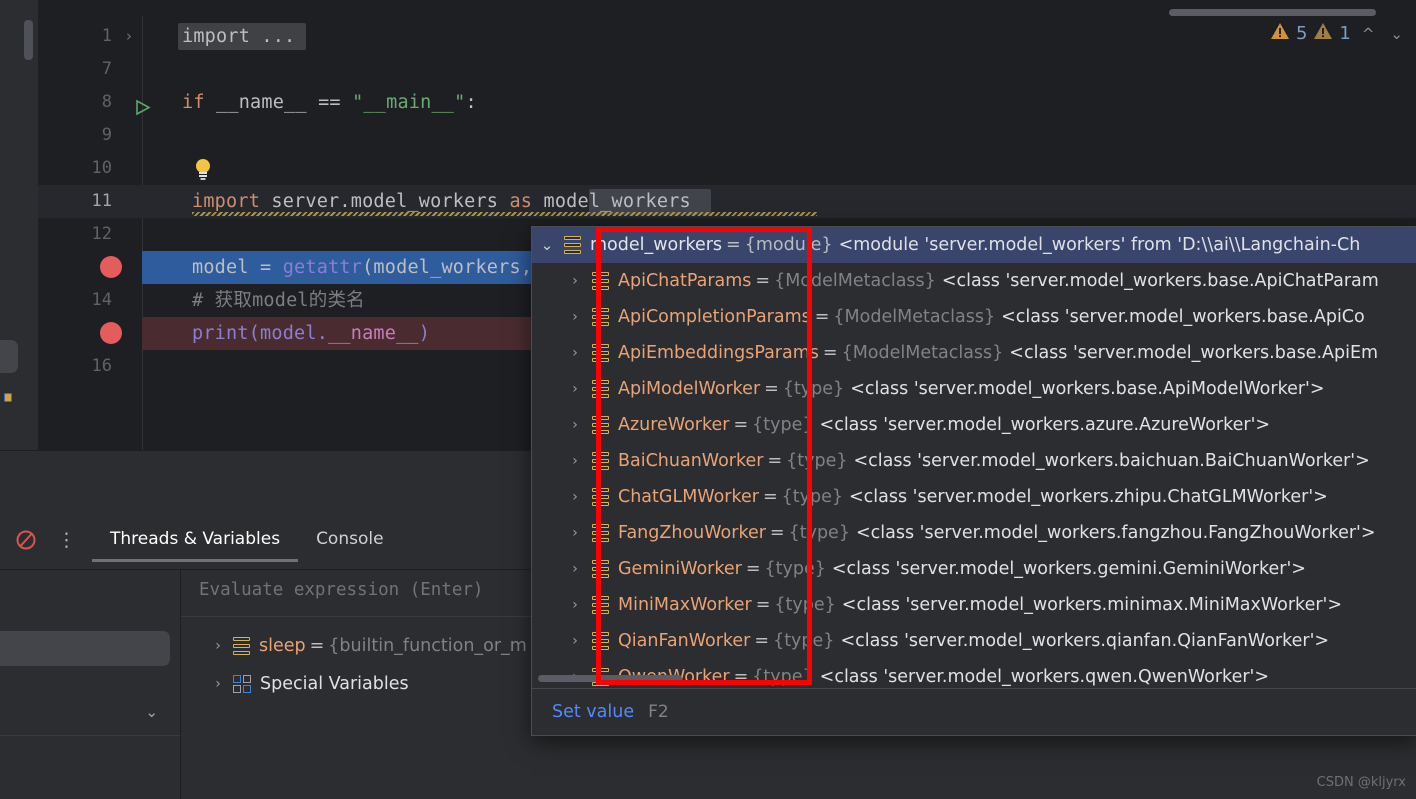 The height and width of the screenshot is (799, 1416). I want to click on variable-row-sleep: › sleep = {builtin_function_or_m, so click(366, 646).